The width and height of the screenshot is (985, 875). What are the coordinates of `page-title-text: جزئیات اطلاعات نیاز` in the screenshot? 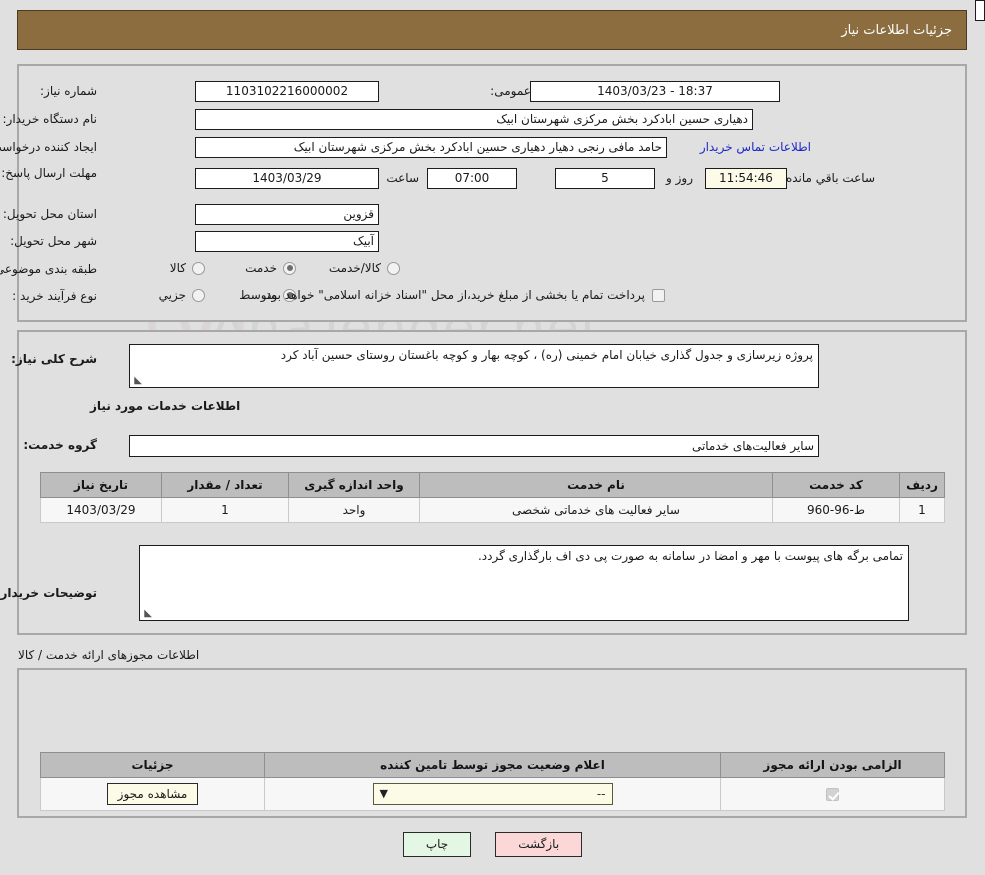 It's located at (896, 30).